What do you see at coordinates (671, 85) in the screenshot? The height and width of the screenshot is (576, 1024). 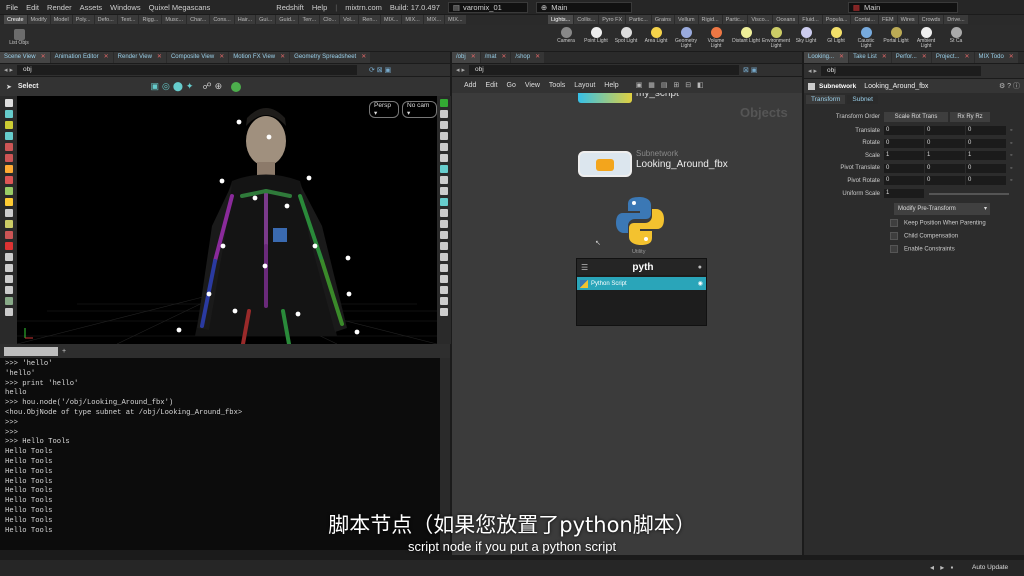 I see `network-display-icons: ▣ ▦ ▤ ⊞ ⊟ ◧` at bounding box center [671, 85].